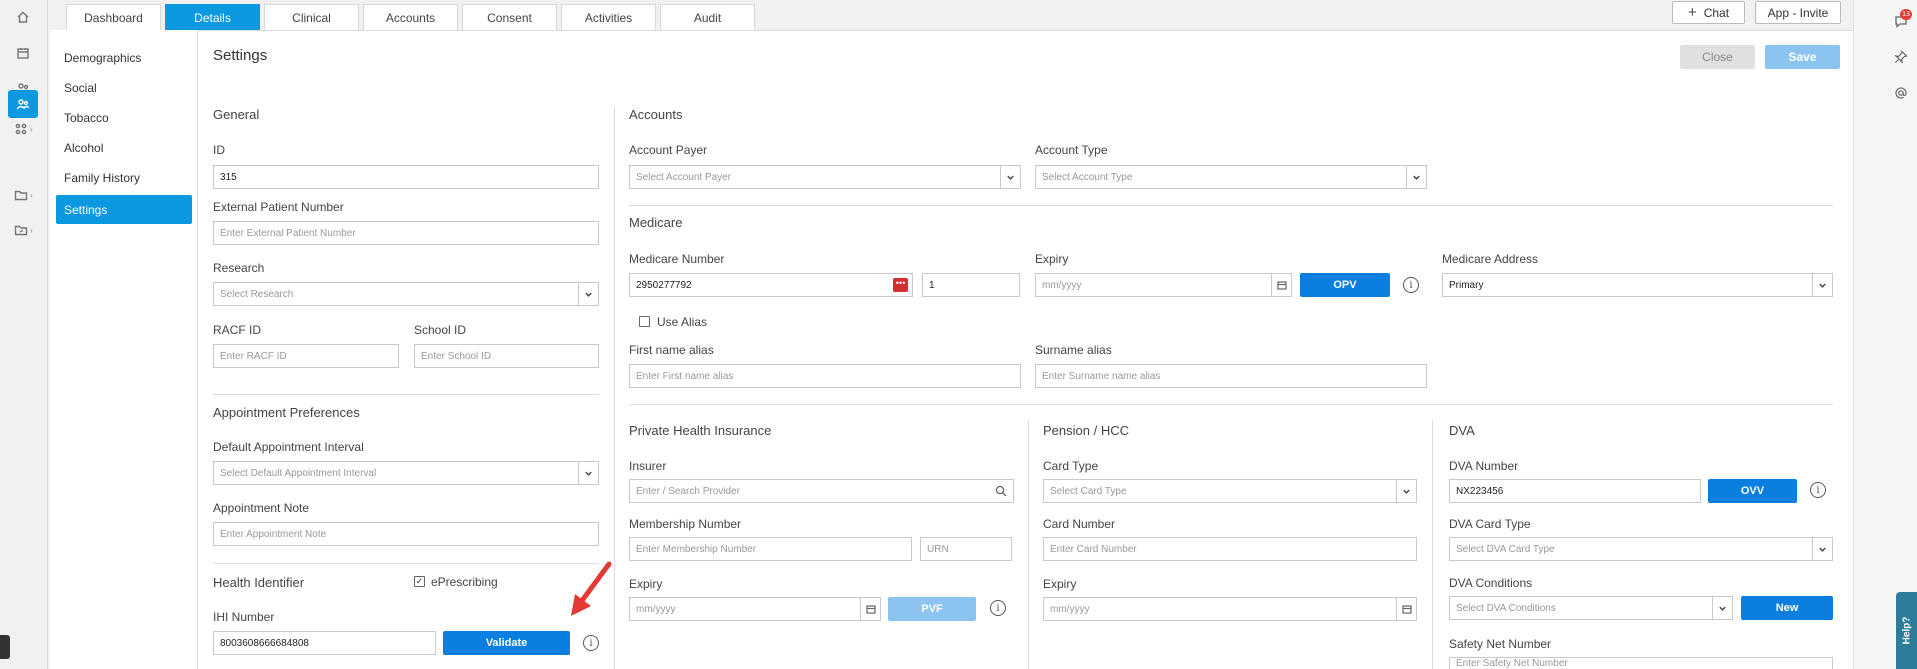 This screenshot has width=1917, height=669. What do you see at coordinates (1071, 466) in the screenshot?
I see `card-type-label: Card Type` at bounding box center [1071, 466].